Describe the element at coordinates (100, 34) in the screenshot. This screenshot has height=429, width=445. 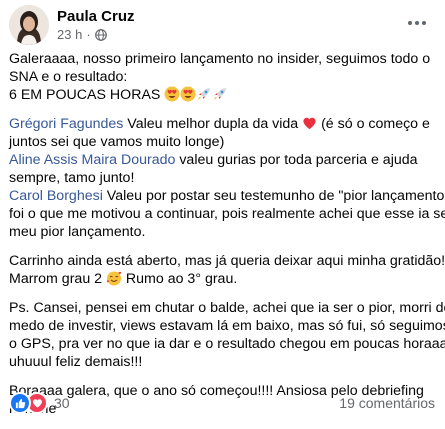
I see `globe-icon` at that location.